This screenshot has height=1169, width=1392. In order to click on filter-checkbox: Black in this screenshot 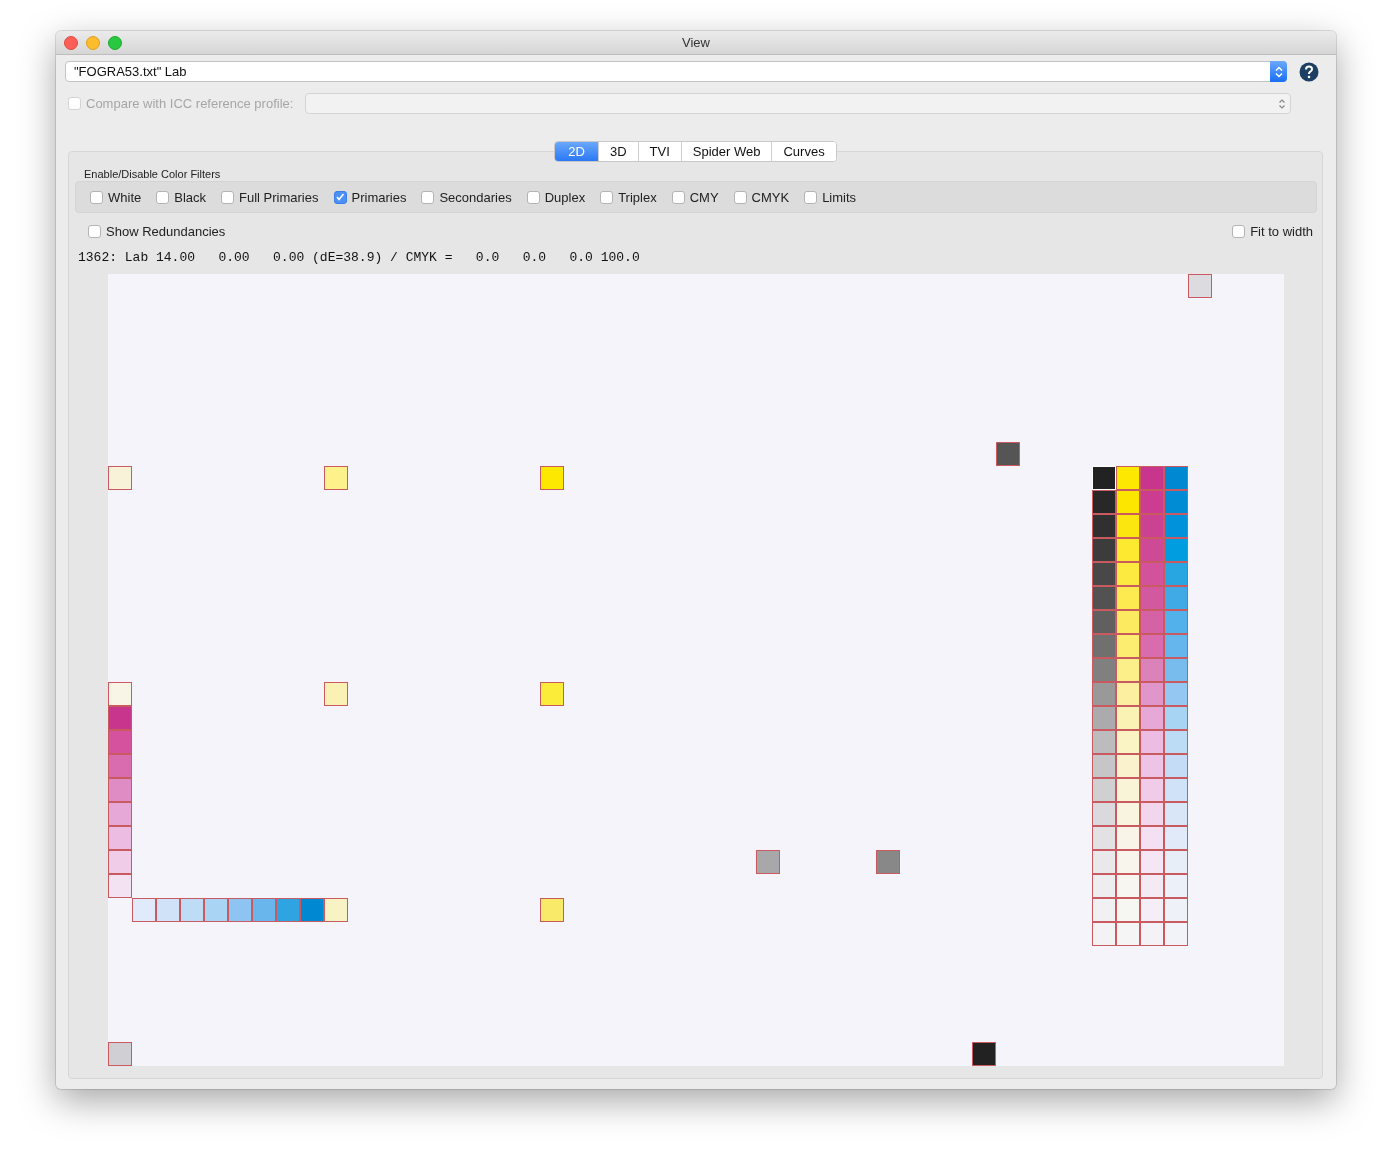, I will do `click(181, 197)`.